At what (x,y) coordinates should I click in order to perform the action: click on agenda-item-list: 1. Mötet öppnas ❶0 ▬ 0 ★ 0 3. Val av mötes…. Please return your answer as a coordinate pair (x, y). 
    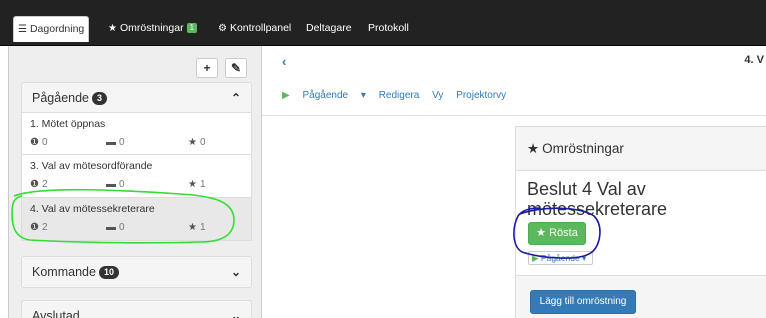
    Looking at the image, I should click on (136, 176).